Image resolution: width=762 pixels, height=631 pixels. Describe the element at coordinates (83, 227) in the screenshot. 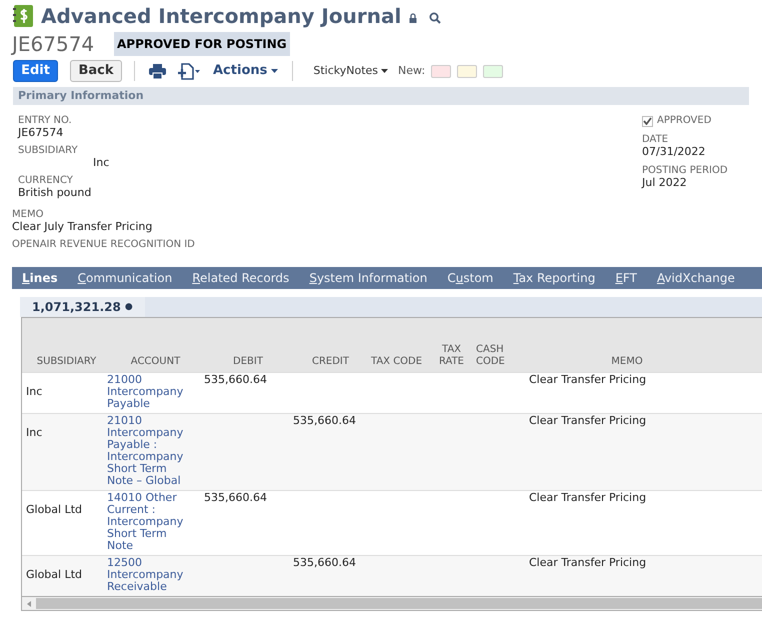

I see `field-value: Clear July Transfer Pricing` at that location.